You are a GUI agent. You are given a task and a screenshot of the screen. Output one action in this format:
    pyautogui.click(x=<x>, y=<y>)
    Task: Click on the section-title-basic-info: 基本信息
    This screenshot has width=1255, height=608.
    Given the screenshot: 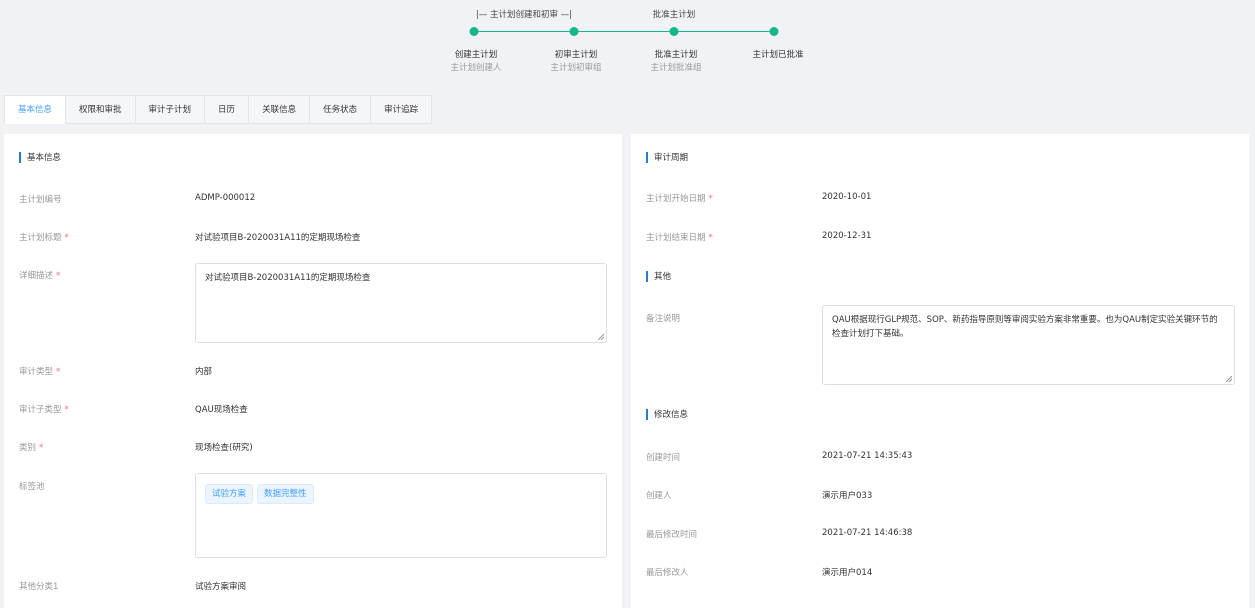 What is the action you would take?
    pyautogui.click(x=40, y=158)
    